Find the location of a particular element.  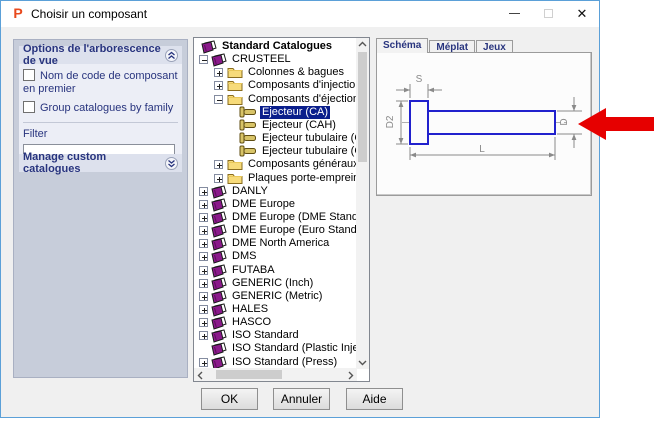

ok-button: OK is located at coordinates (229, 399).